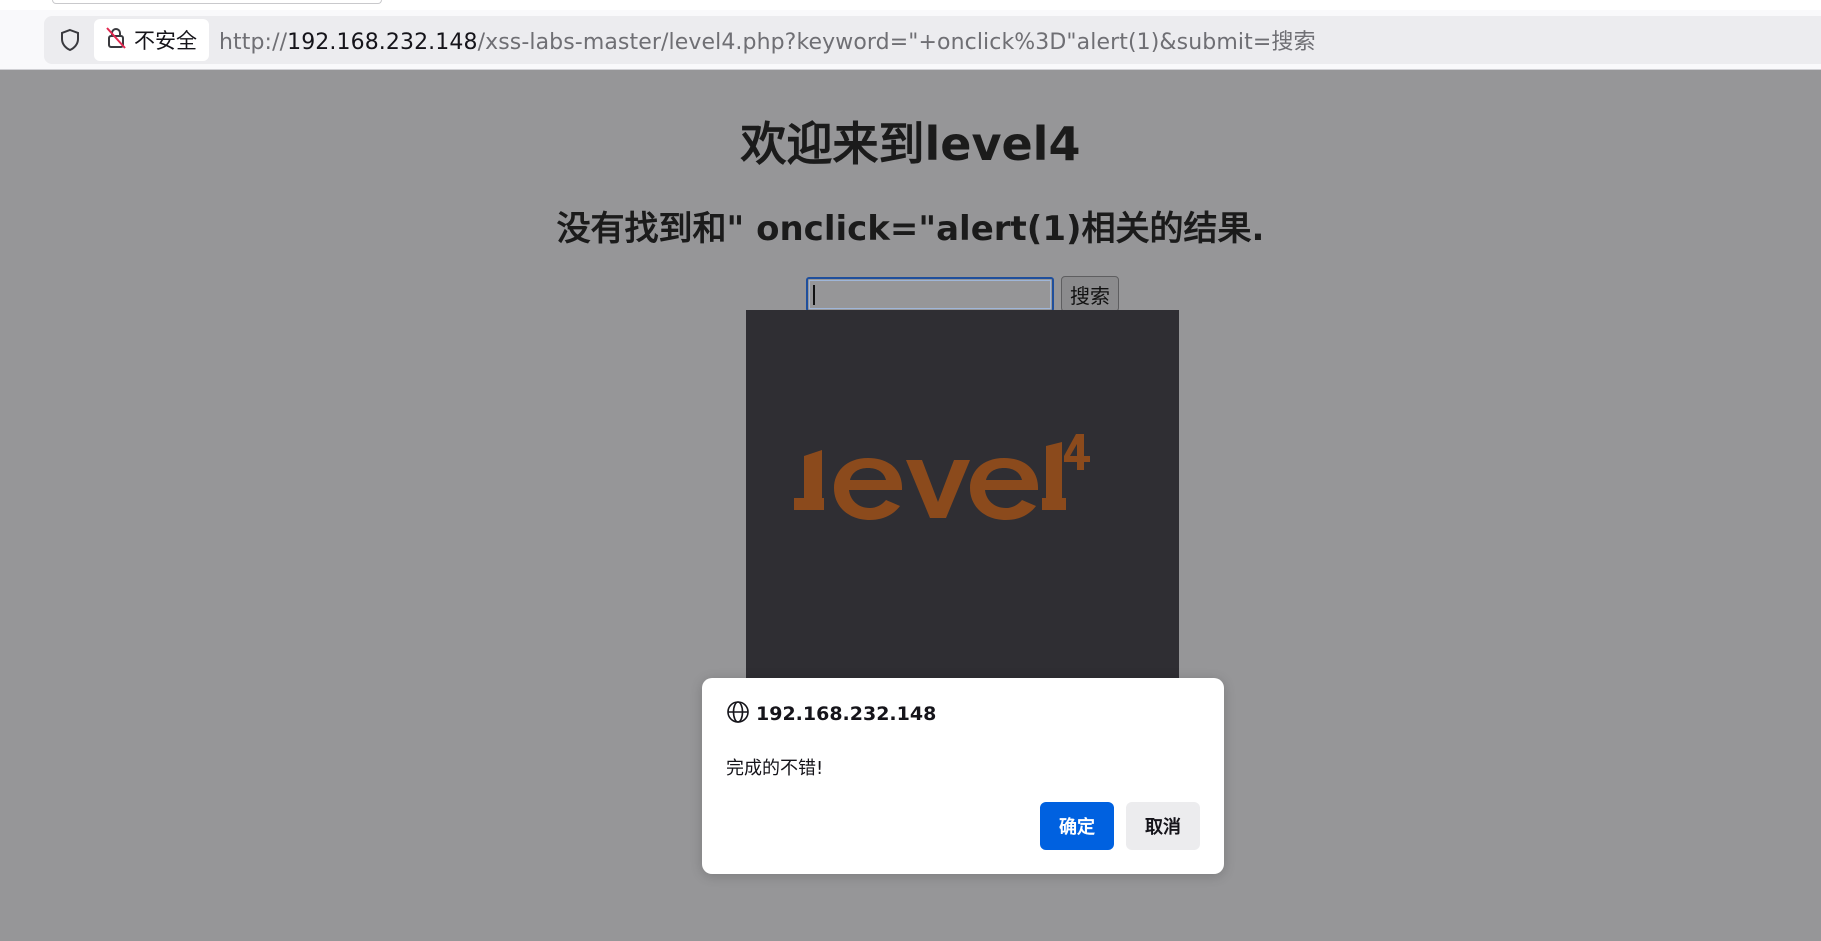 The width and height of the screenshot is (1821, 941). Describe the element at coordinates (165, 41) in the screenshot. I see `security-label: 不安全` at that location.